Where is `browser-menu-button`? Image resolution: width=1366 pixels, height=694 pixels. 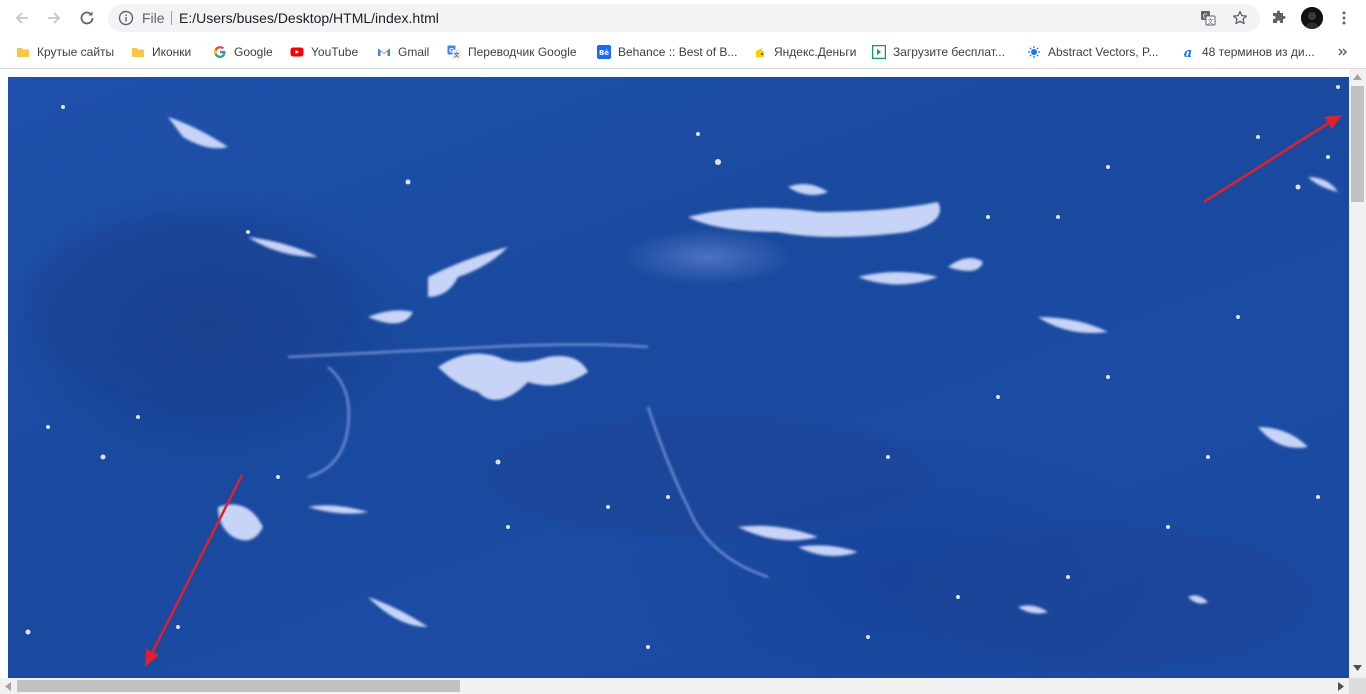 browser-menu-button is located at coordinates (1344, 18).